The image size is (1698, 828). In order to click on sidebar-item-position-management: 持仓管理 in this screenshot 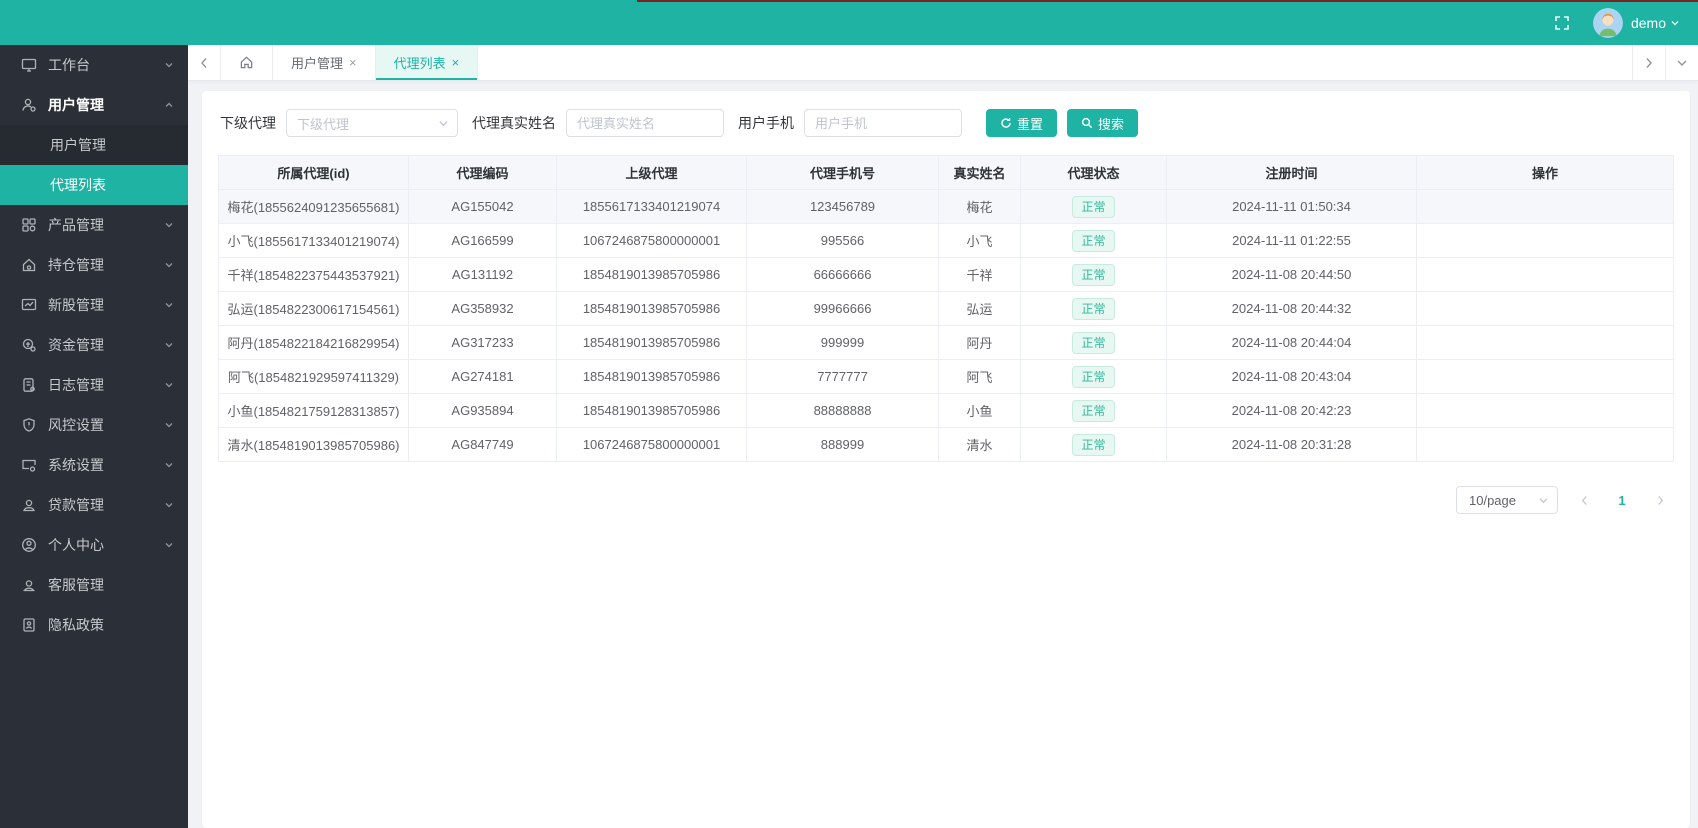, I will do `click(94, 265)`.